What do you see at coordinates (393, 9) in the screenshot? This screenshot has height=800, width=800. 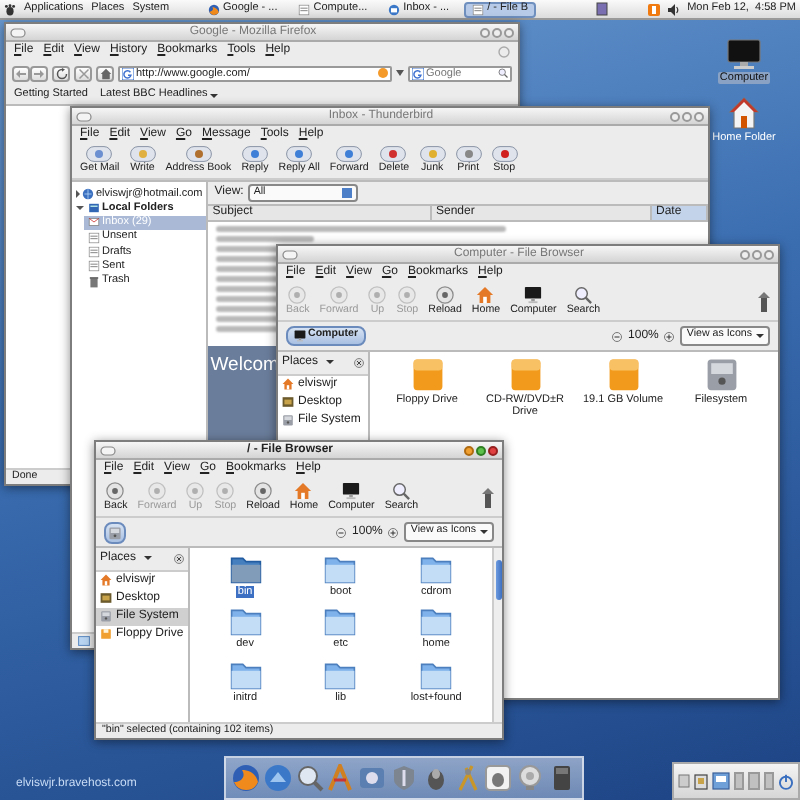 I see `mail-icon` at bounding box center [393, 9].